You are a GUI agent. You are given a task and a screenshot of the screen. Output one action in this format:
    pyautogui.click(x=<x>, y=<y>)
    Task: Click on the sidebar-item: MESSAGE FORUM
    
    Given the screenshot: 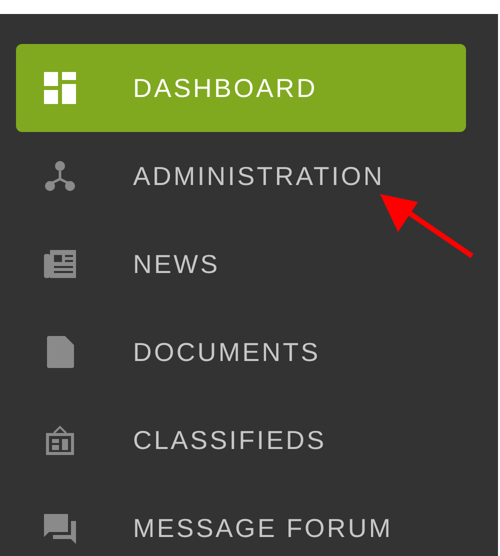 What is the action you would take?
    pyautogui.click(x=241, y=520)
    